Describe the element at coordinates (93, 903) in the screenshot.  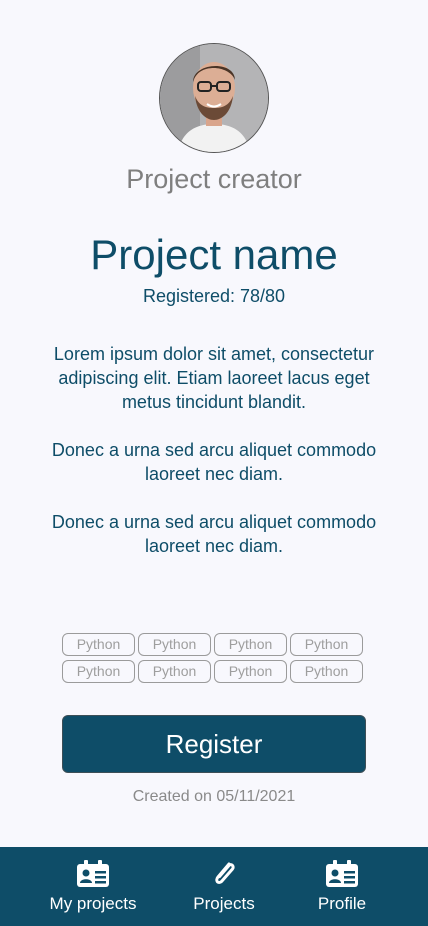
I see `nav-label: My projects` at that location.